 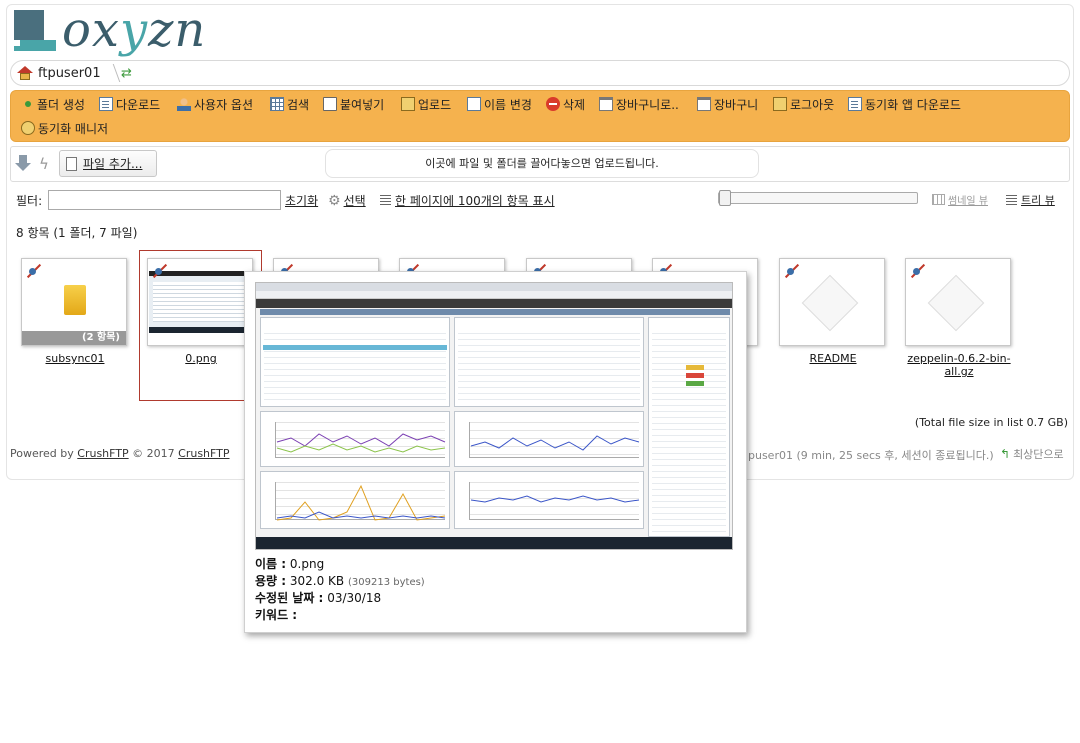 What do you see at coordinates (330, 104) in the screenshot?
I see `paste-icon` at bounding box center [330, 104].